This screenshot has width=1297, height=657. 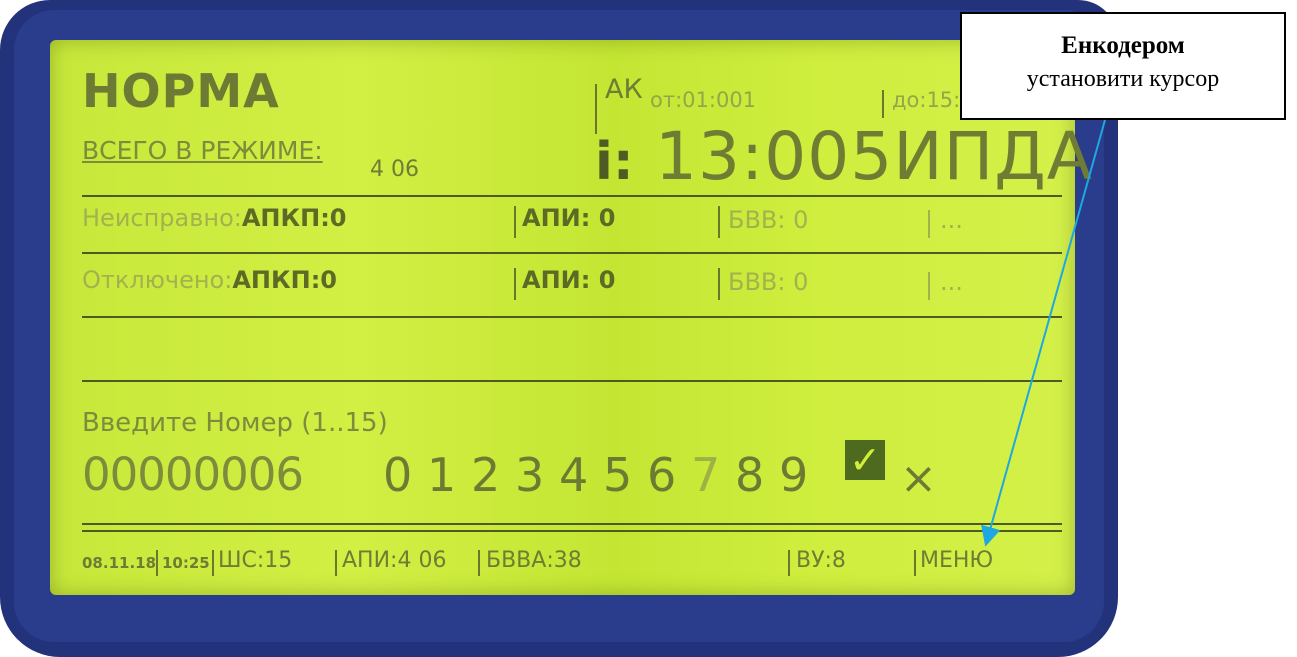 I want to click on encoder-callout: Енкодером установити курсор, so click(x=1123, y=66).